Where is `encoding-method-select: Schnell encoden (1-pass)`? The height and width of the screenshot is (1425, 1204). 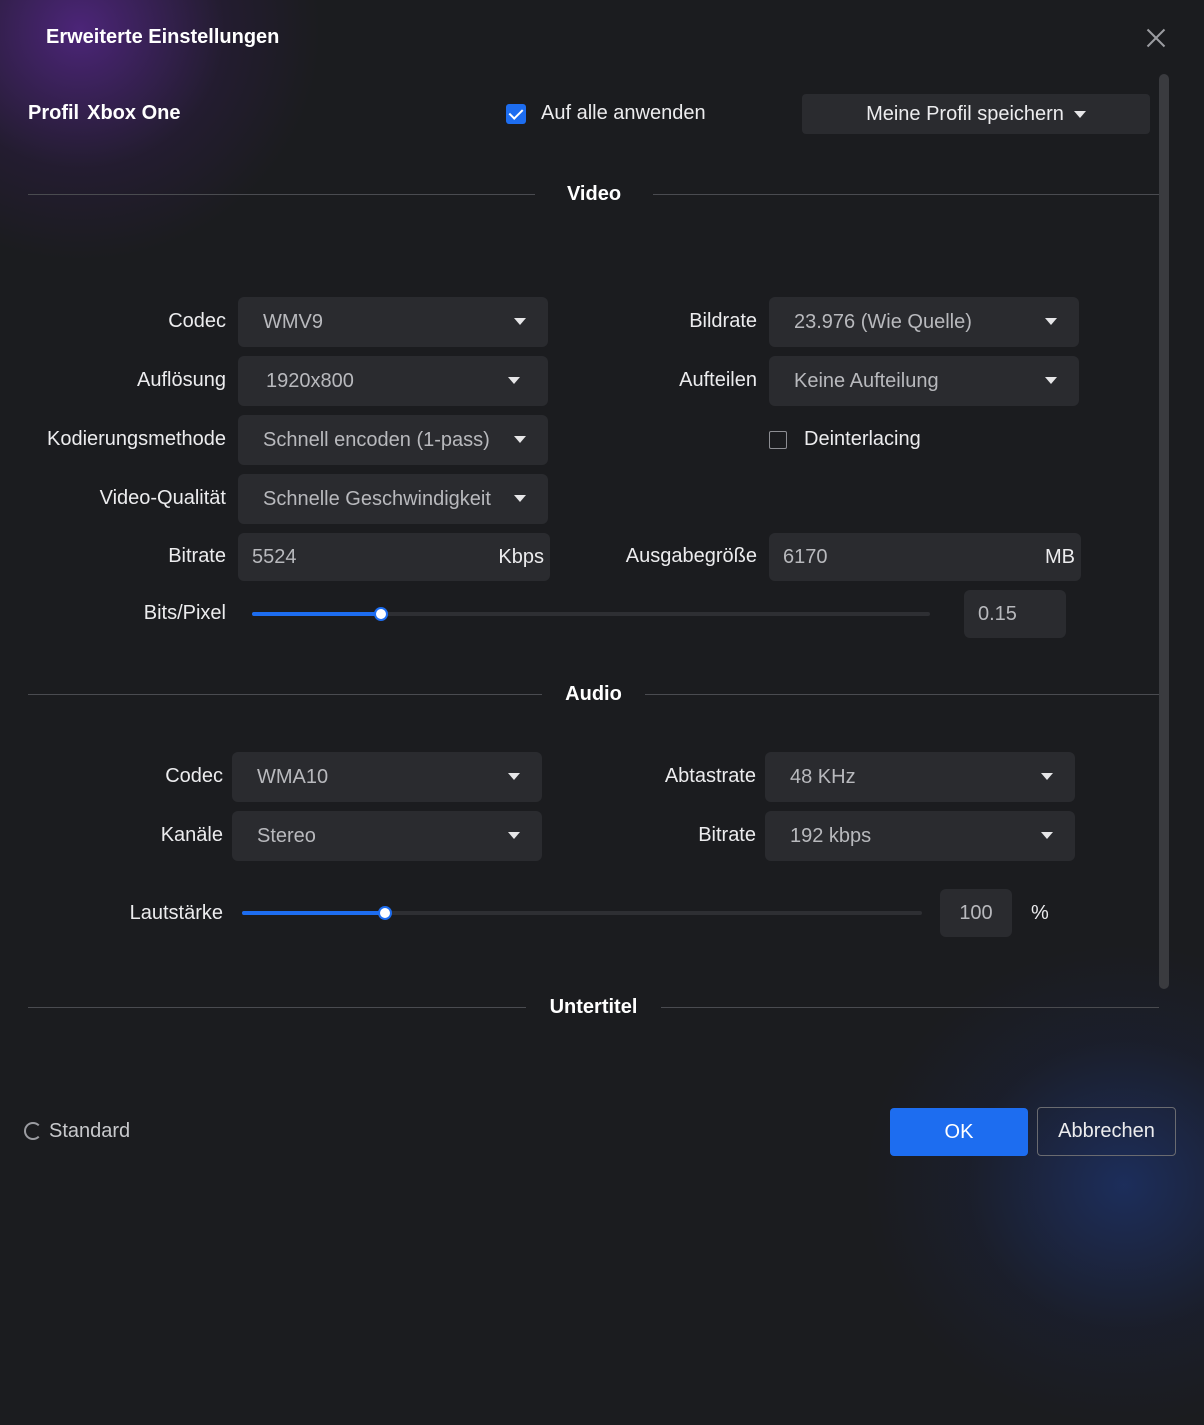 encoding-method-select: Schnell encoden (1-pass) is located at coordinates (393, 440).